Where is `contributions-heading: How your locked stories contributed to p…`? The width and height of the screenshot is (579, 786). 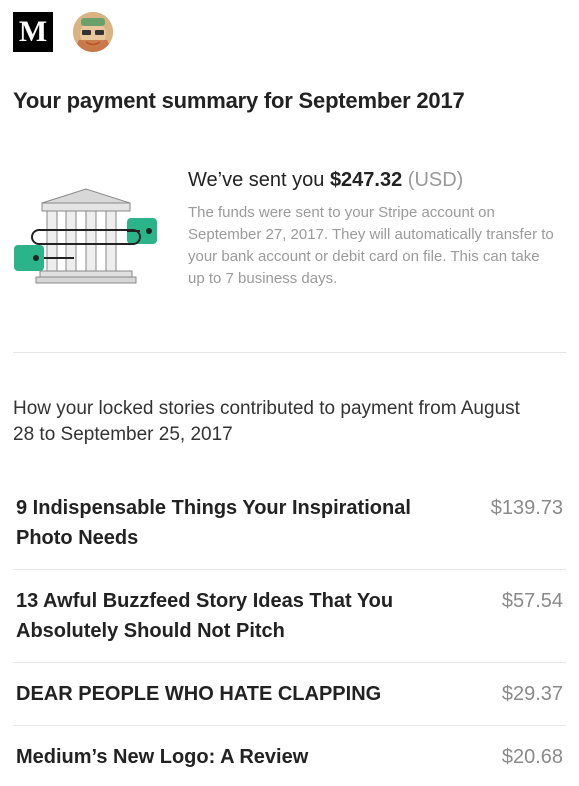
contributions-heading: How your locked stories contributed to p… is located at coordinates (266, 421).